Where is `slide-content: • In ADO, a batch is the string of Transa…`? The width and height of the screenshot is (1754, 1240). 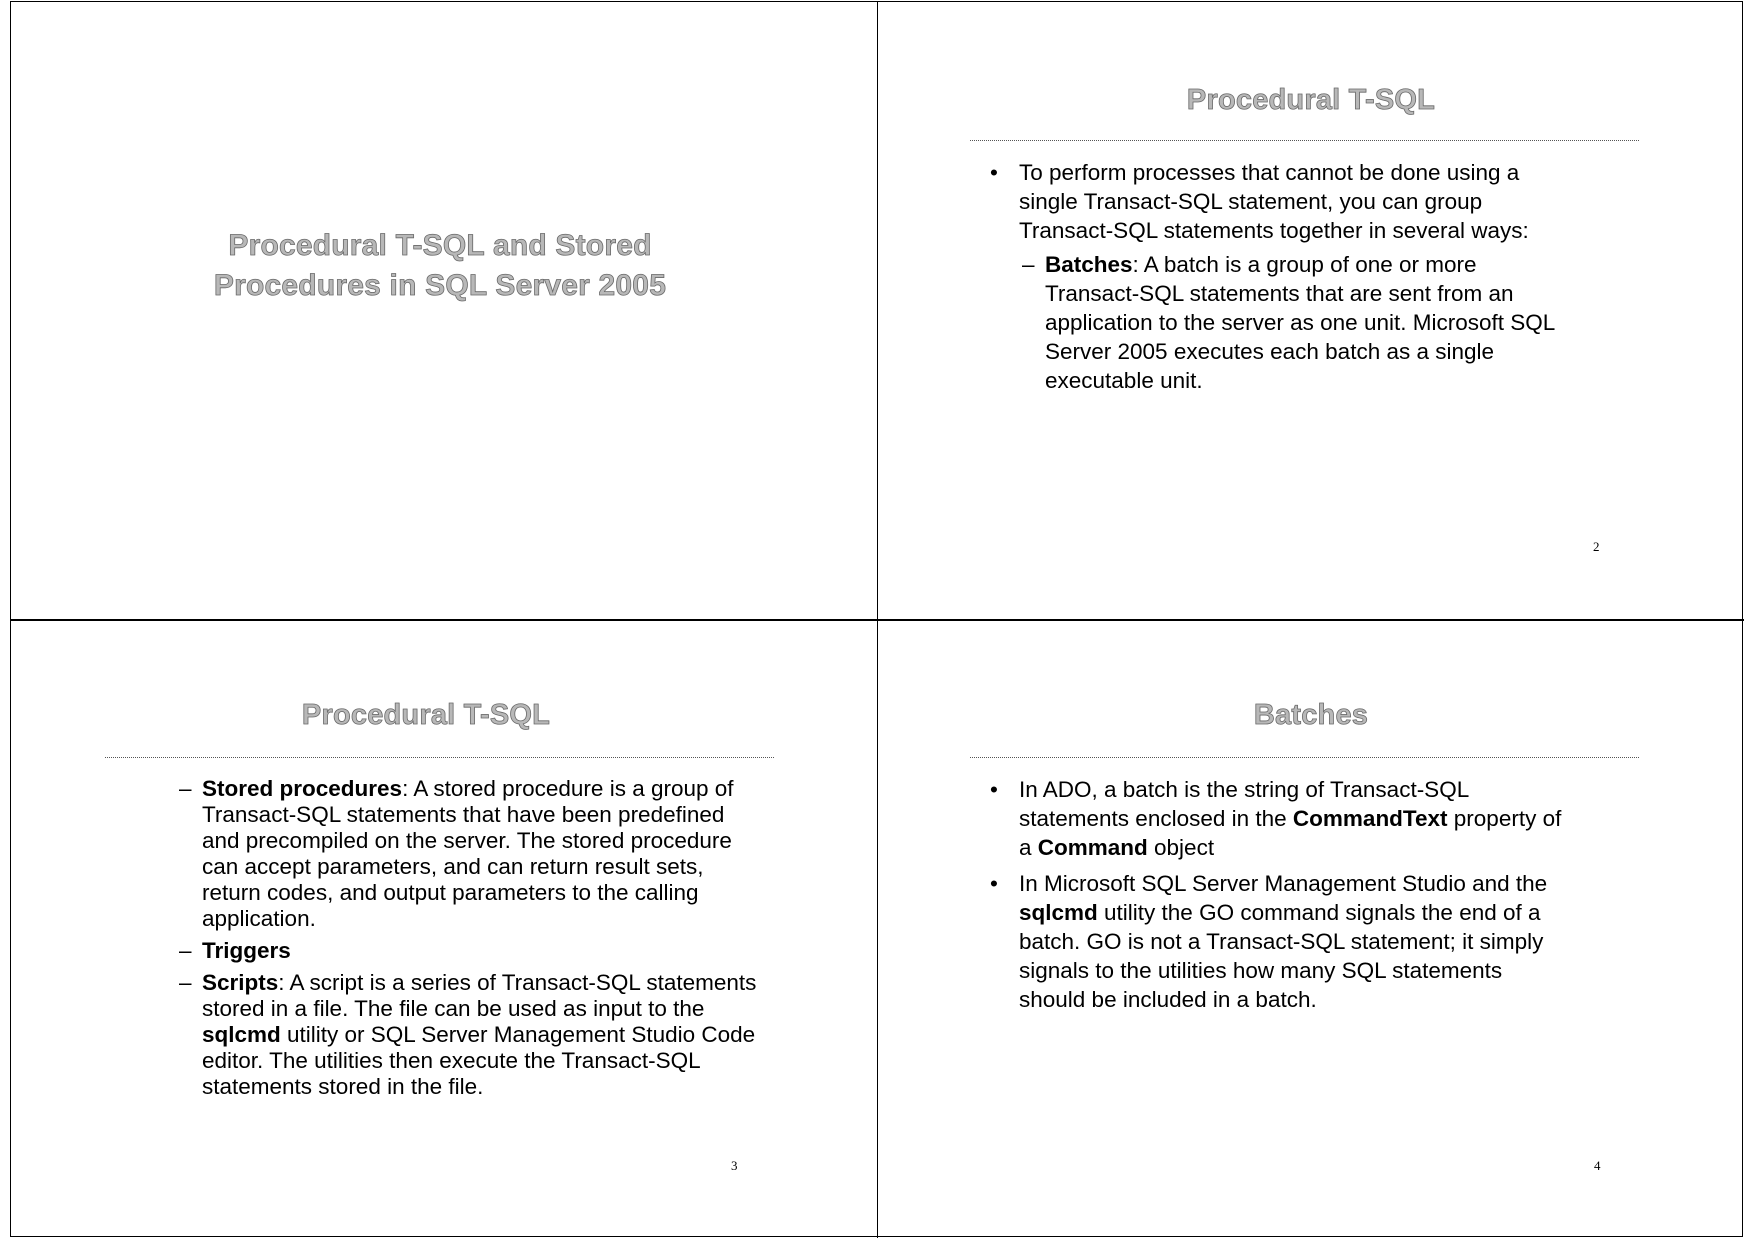 slide-content: • In ADO, a batch is the string of Transa… is located at coordinates (1280, 898).